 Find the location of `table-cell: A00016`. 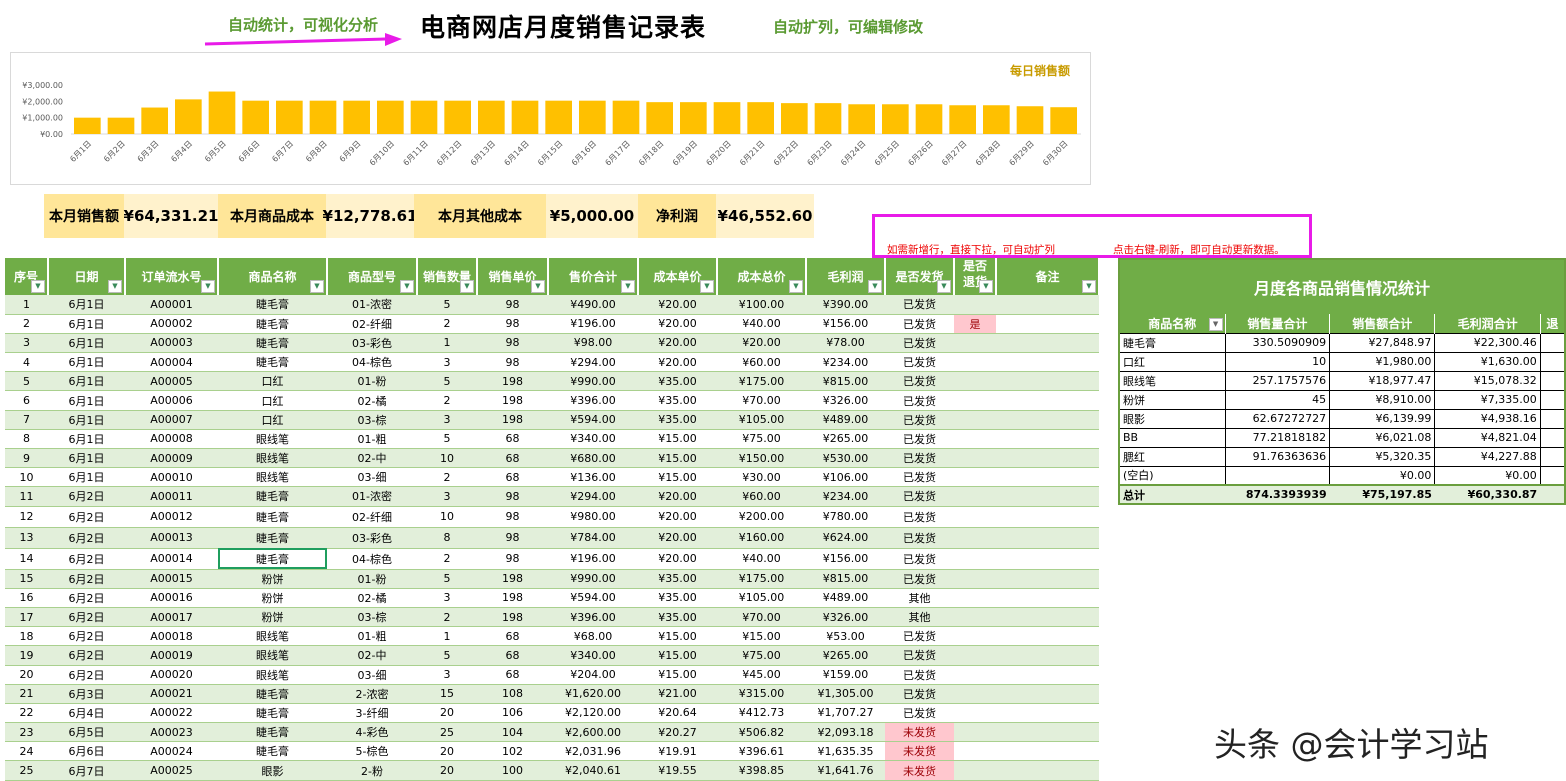

table-cell: A00016 is located at coordinates (171, 598).